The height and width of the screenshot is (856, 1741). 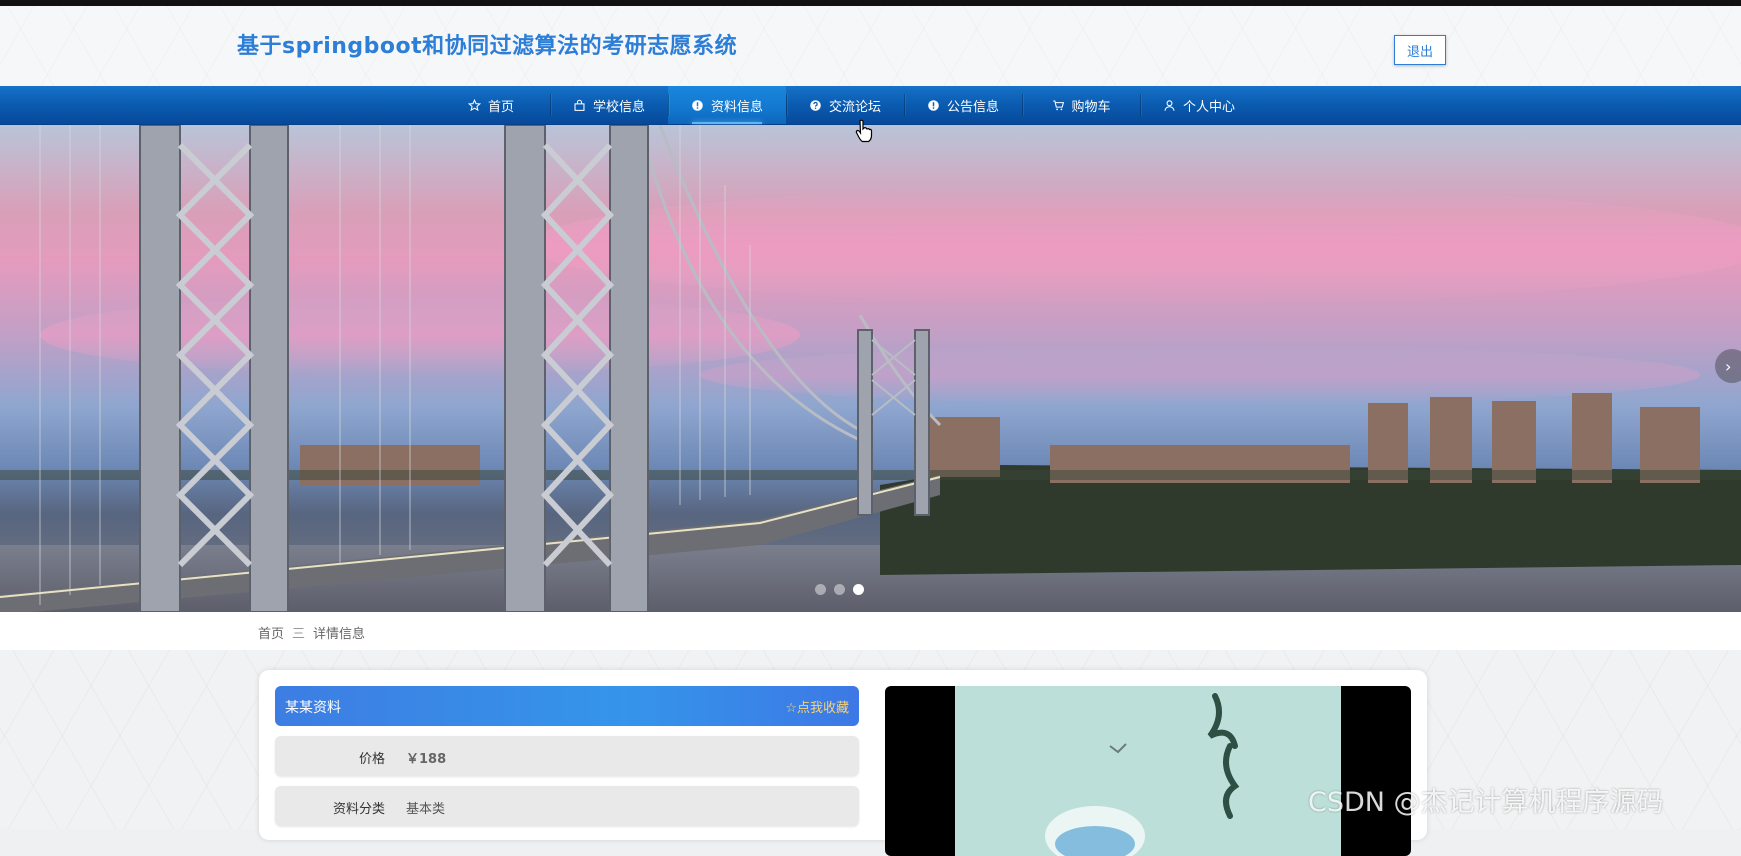 What do you see at coordinates (426, 759) in the screenshot?
I see `price-value: ￥188` at bounding box center [426, 759].